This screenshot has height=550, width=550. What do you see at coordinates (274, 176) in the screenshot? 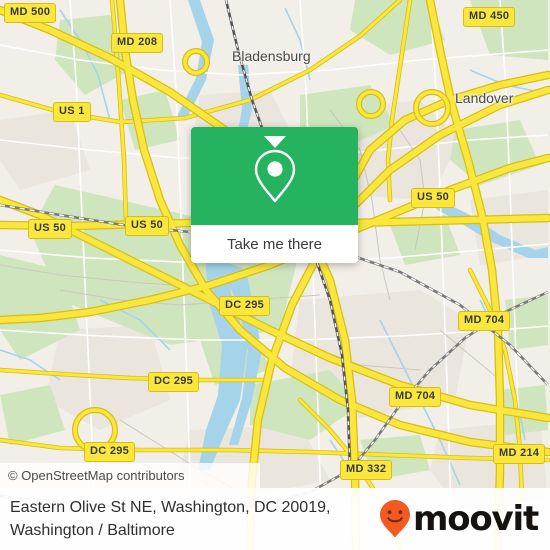
I see `location-pin-icon` at bounding box center [274, 176].